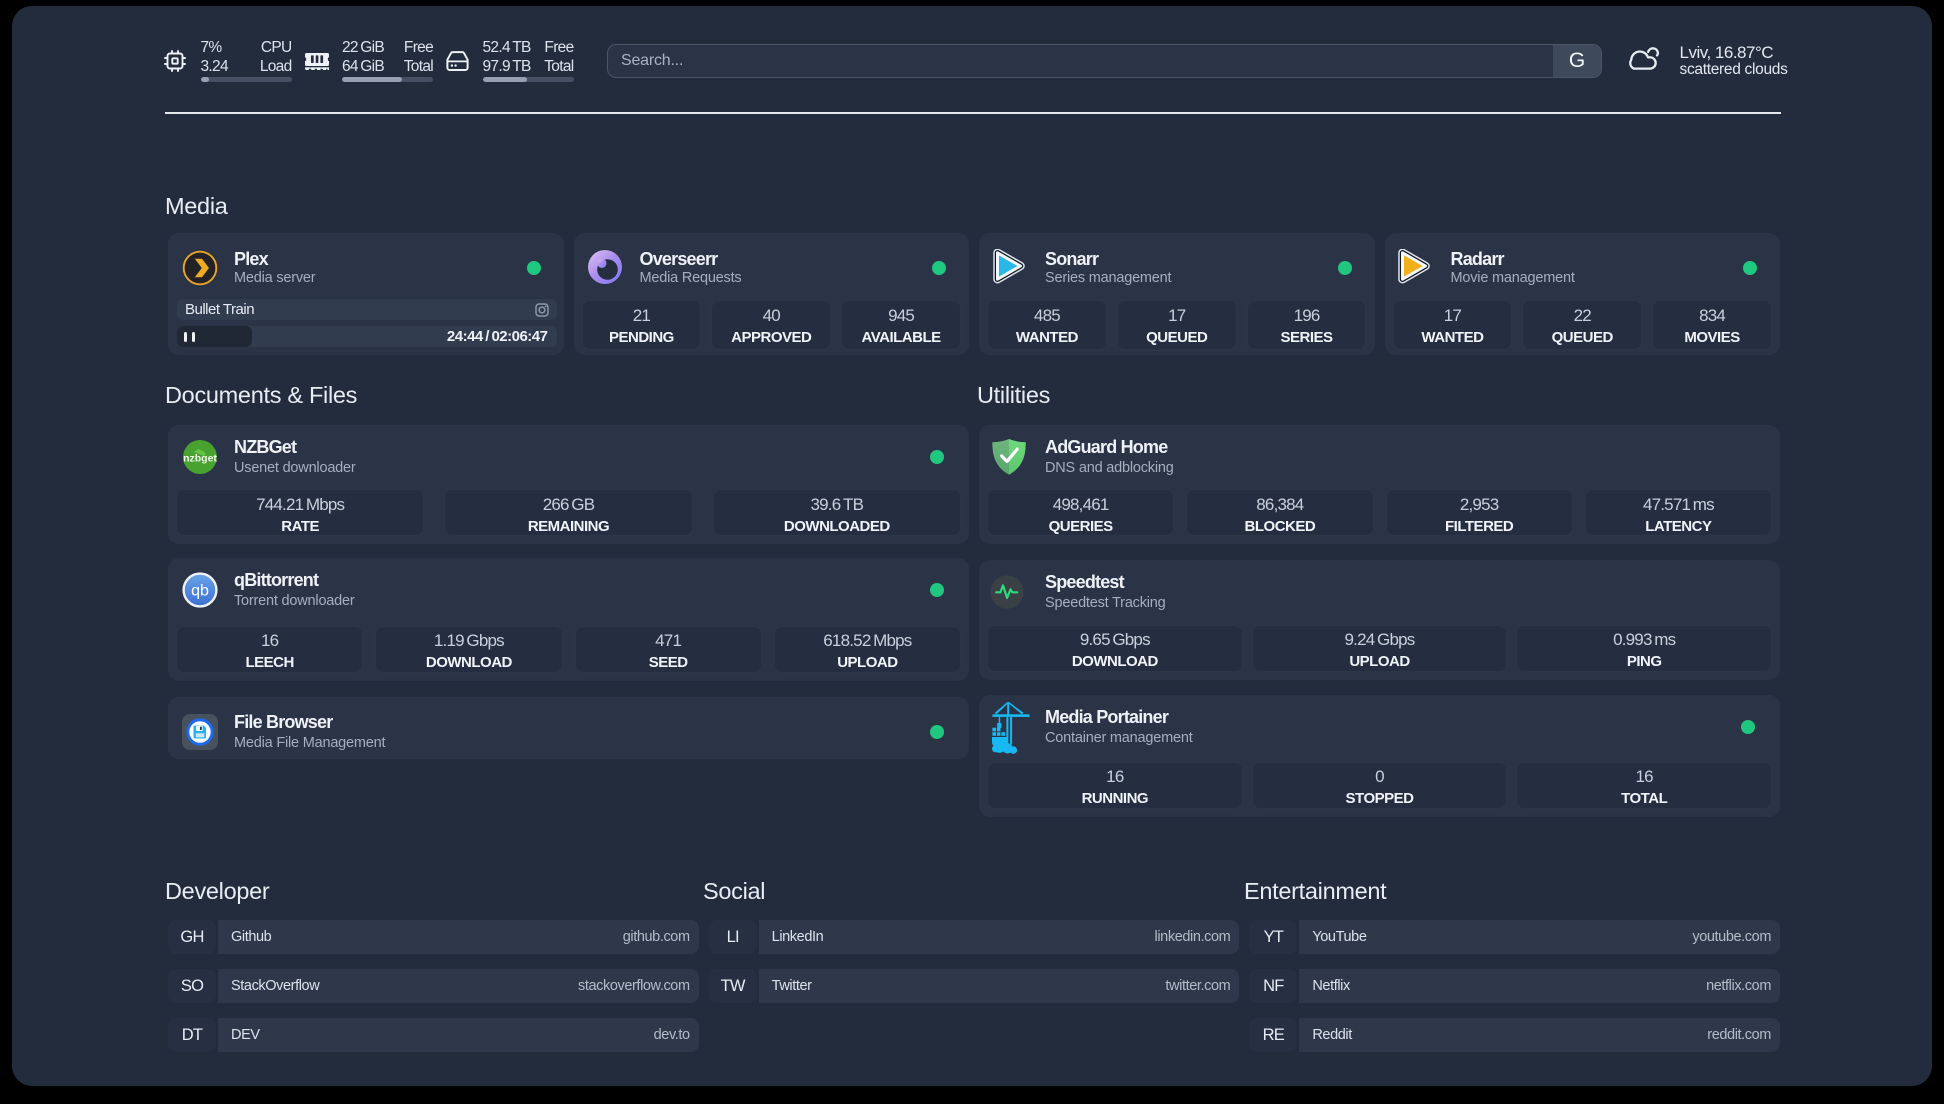 The height and width of the screenshot is (1104, 1944). Describe the element at coordinates (200, 590) in the screenshot. I see `svg-text: qb` at that location.